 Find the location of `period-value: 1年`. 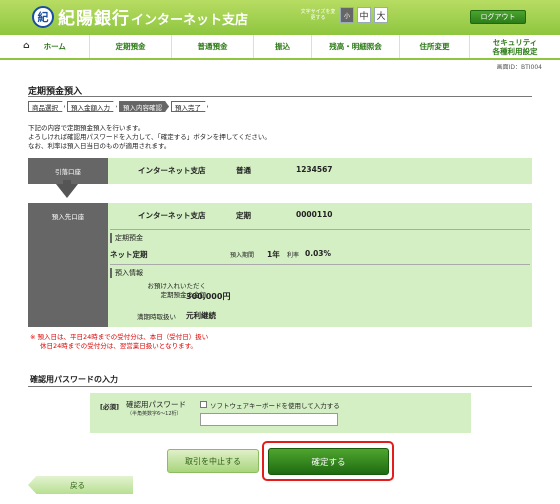

period-value: 1年 is located at coordinates (273, 254).